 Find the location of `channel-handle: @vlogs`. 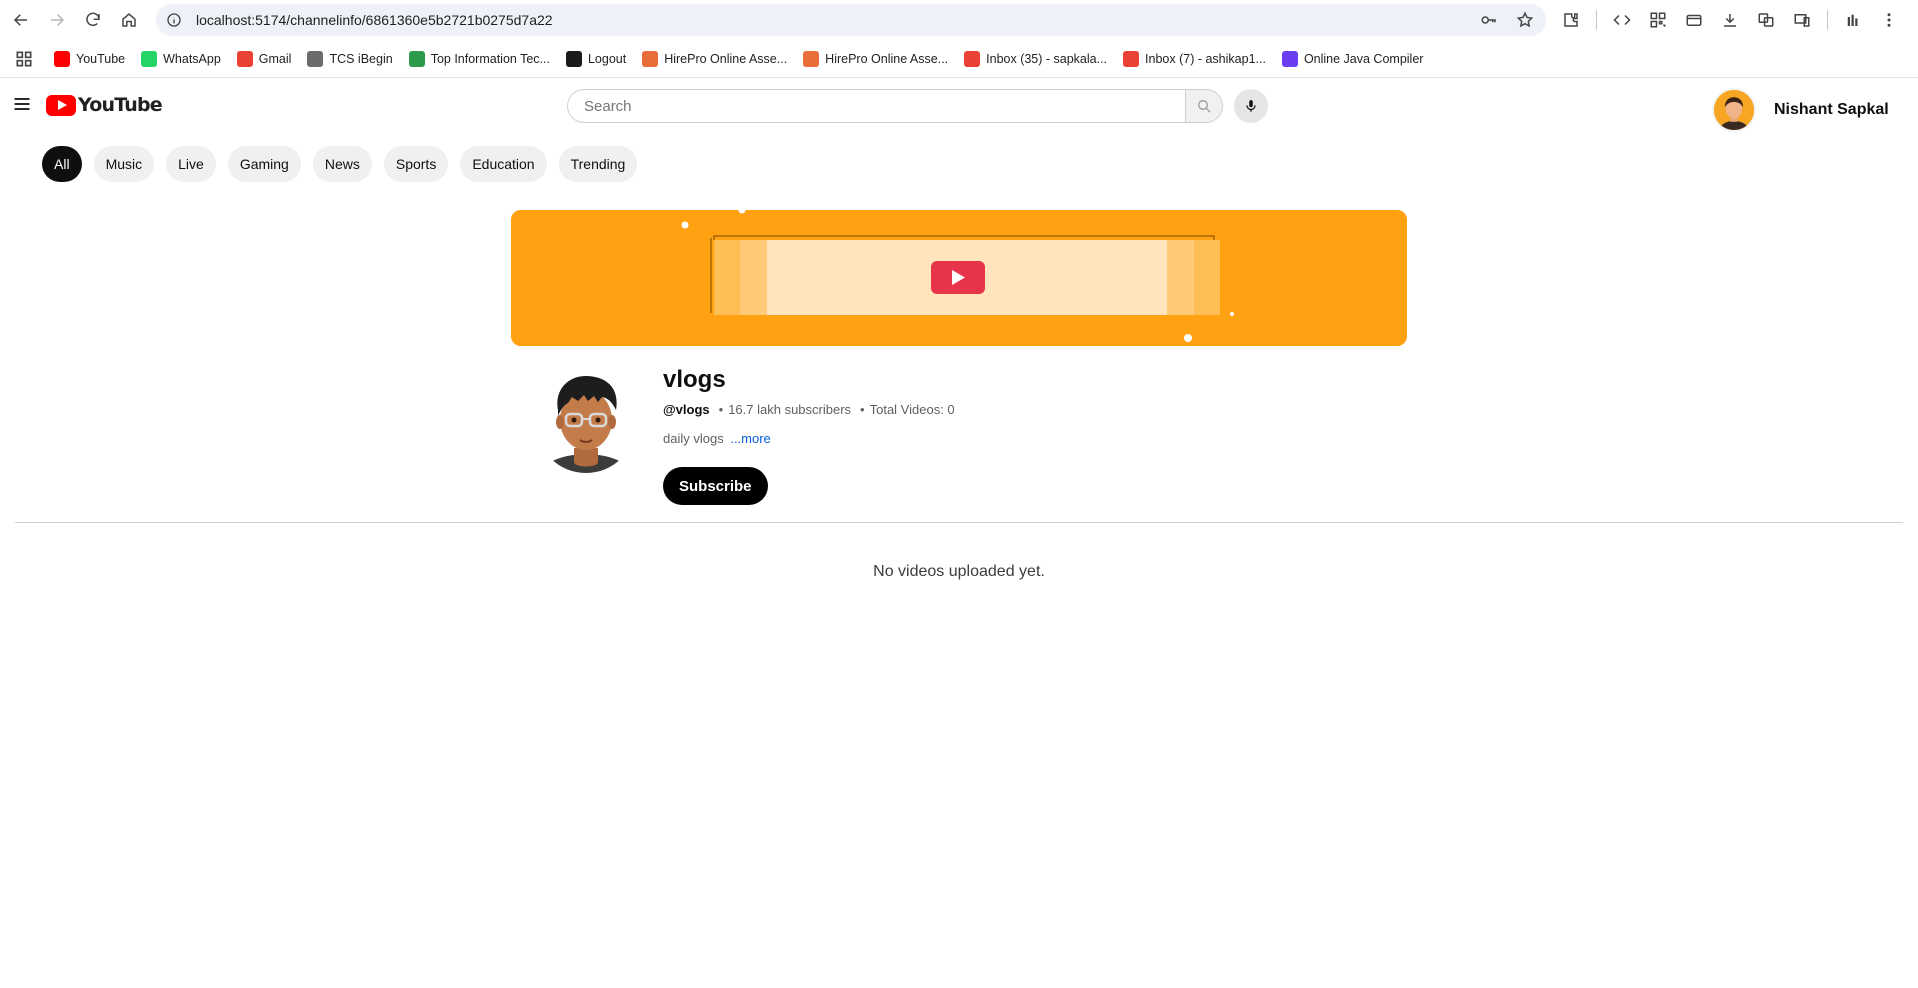

channel-handle: @vlogs is located at coordinates (686, 409).